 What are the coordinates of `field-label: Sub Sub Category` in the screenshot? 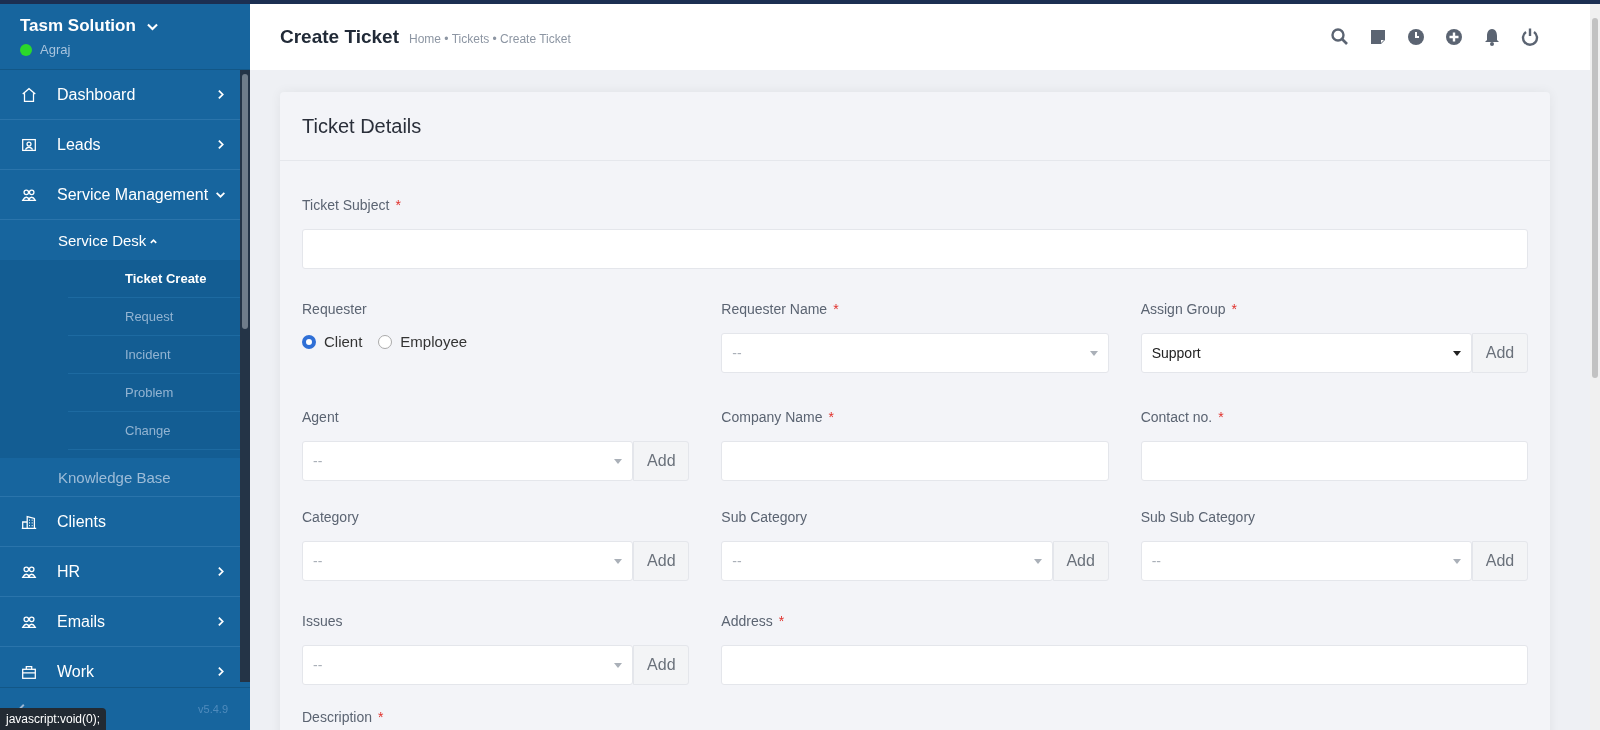 It's located at (1198, 517).